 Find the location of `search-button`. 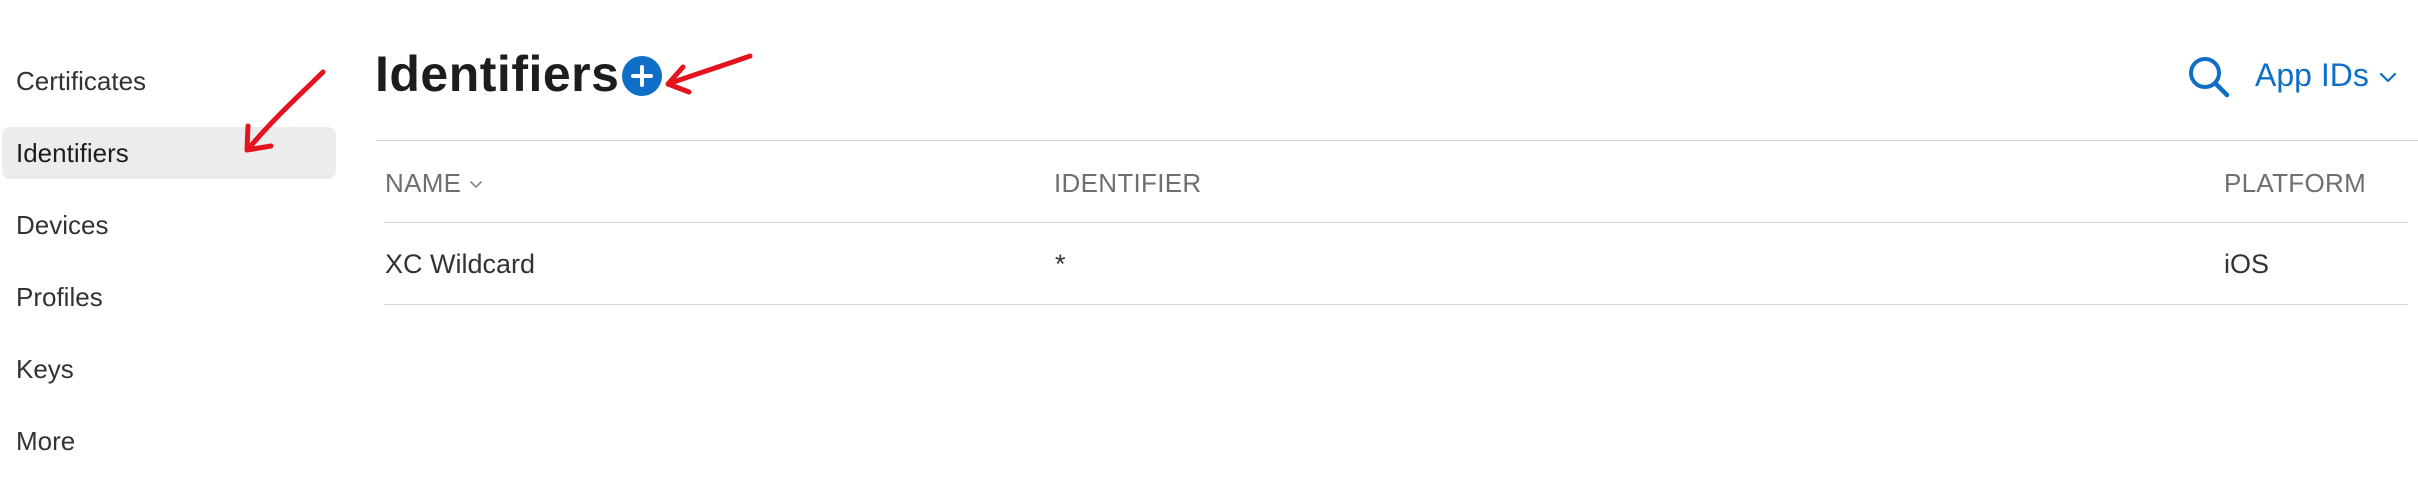

search-button is located at coordinates (2209, 77).